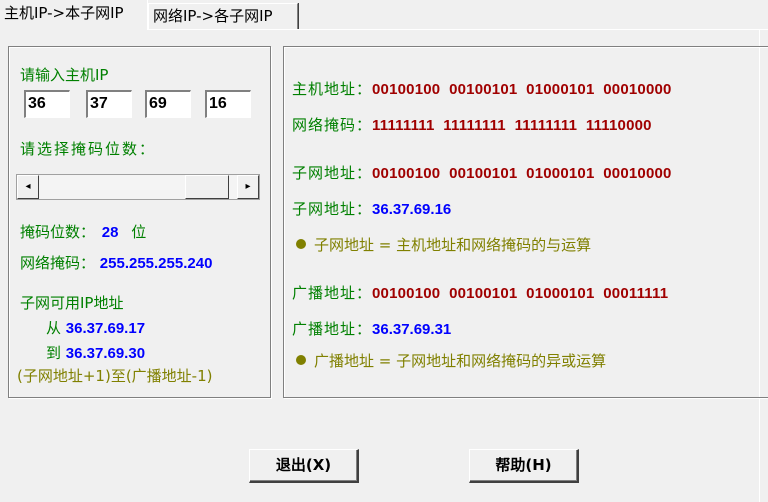 The image size is (768, 502). Describe the element at coordinates (156, 263) in the screenshot. I see `netmask-value: 255.255.255.240` at that location.